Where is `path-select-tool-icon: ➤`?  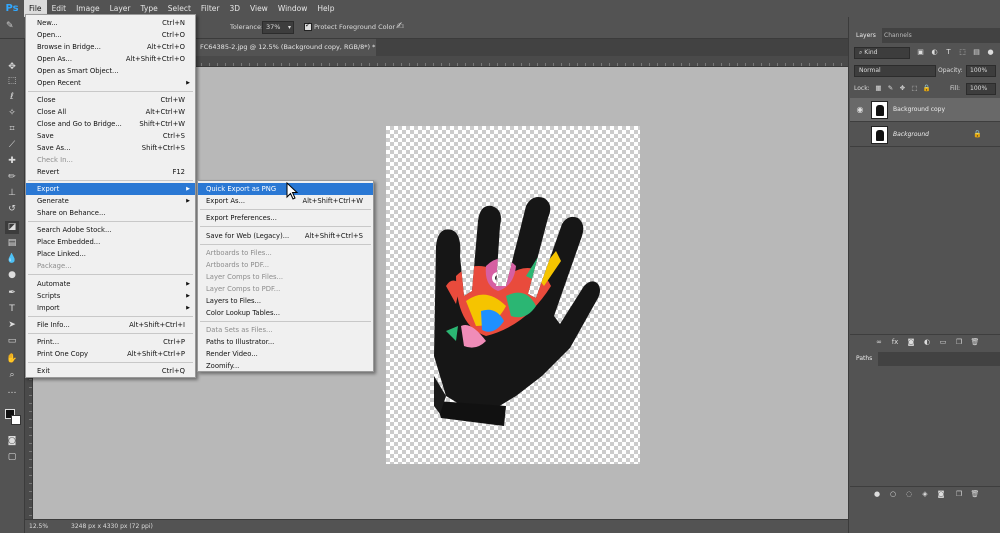
path-select-tool-icon: ➤ is located at coordinates (12, 325).